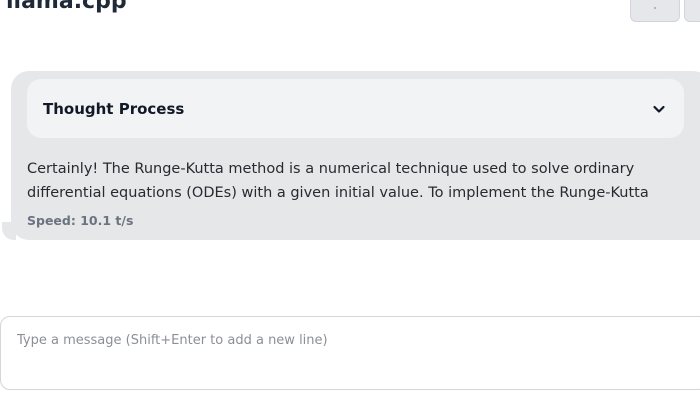 The height and width of the screenshot is (400, 700). Describe the element at coordinates (355, 108) in the screenshot. I see `thought-process-toggle: Thought Process` at that location.